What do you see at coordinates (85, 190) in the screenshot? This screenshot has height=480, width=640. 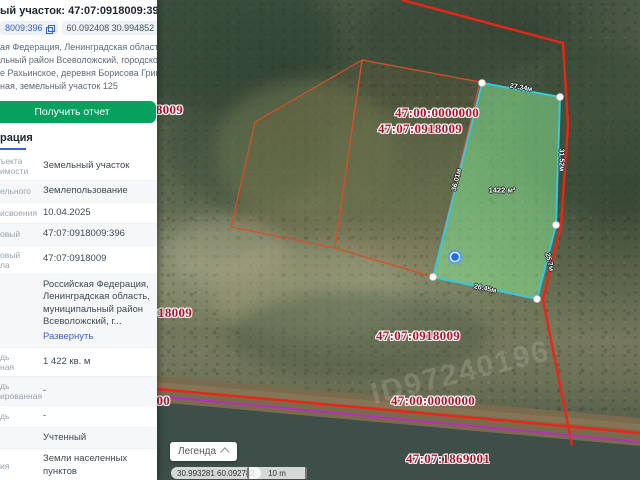 I see `row-value: Землепользование` at bounding box center [85, 190].